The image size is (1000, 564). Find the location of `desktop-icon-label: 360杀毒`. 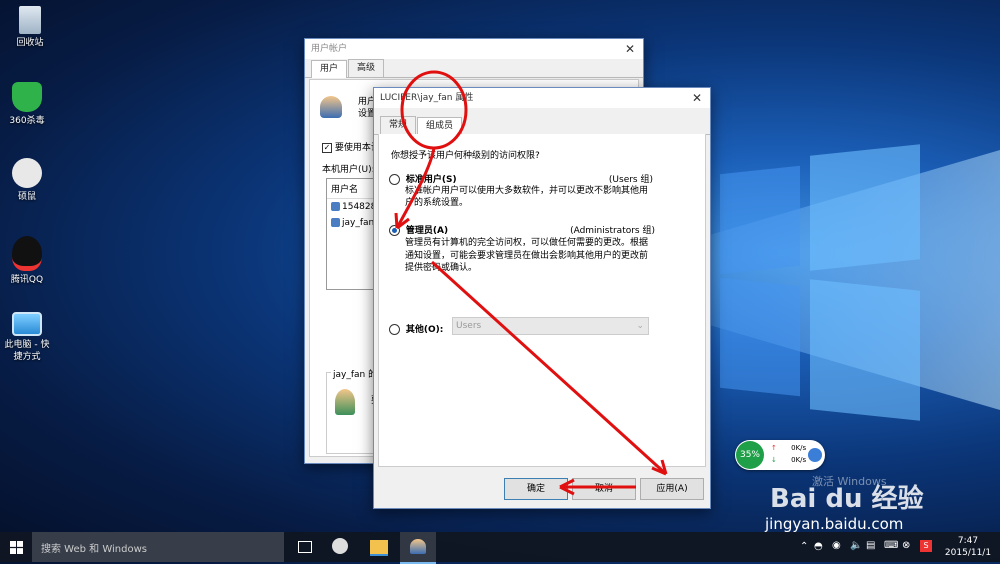

desktop-icon-label: 360杀毒 is located at coordinates (27, 121).